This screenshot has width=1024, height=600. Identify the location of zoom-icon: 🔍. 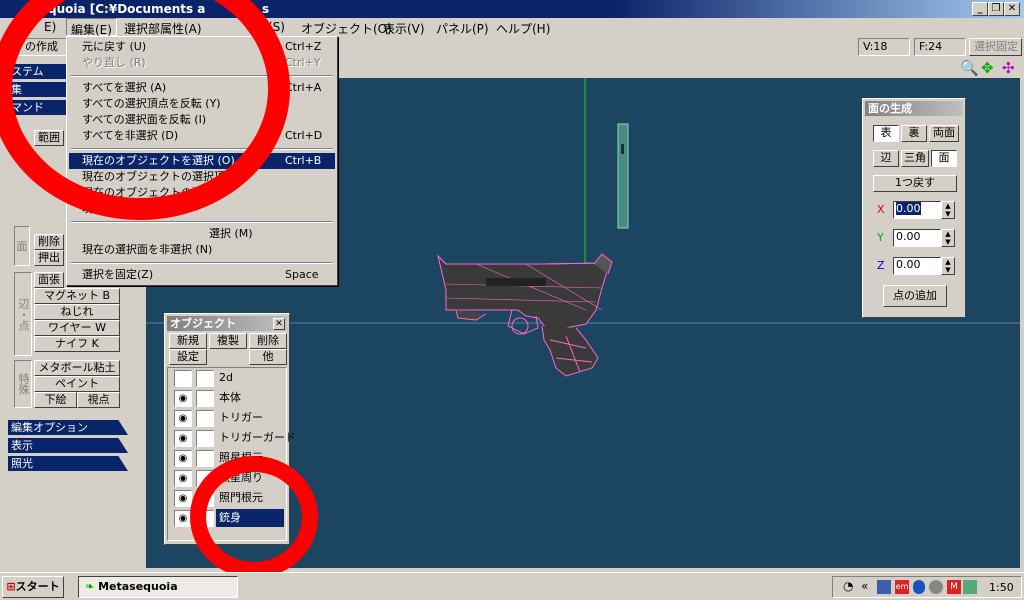
(969, 68).